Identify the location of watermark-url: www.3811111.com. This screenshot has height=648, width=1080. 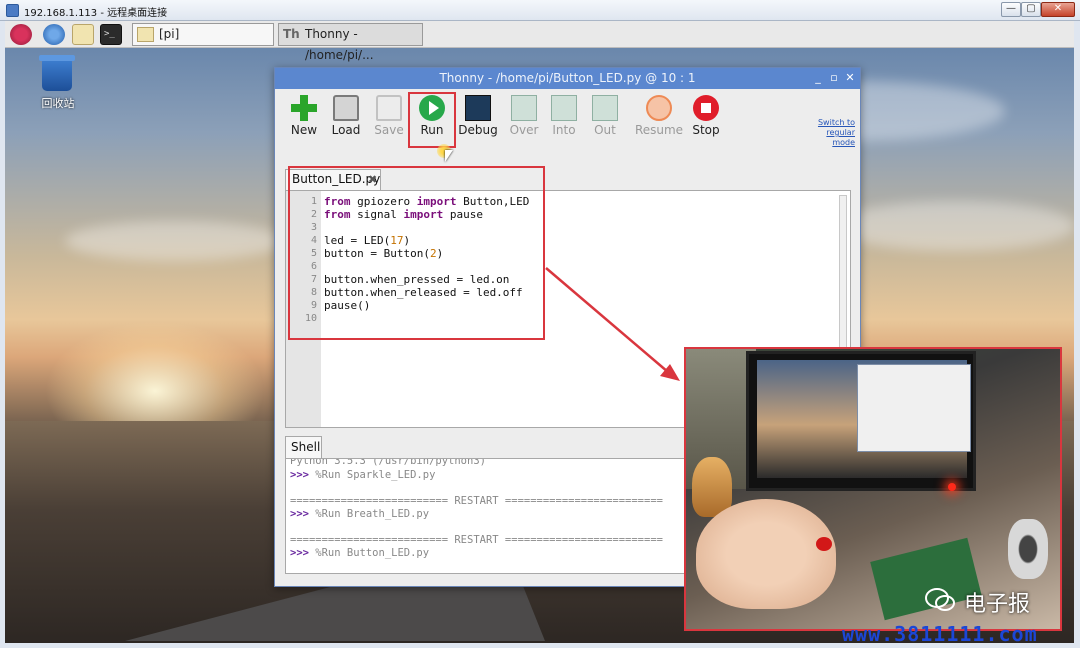
(940, 634).